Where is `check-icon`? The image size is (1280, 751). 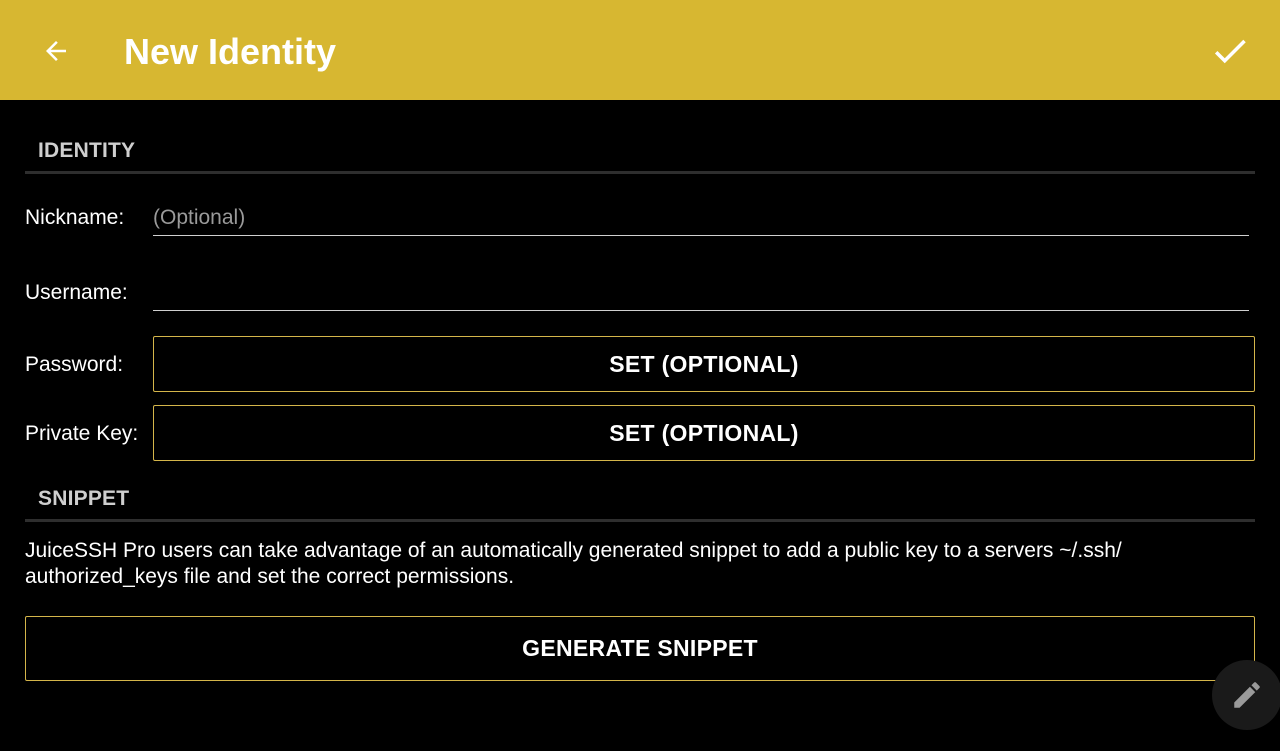 check-icon is located at coordinates (1230, 51).